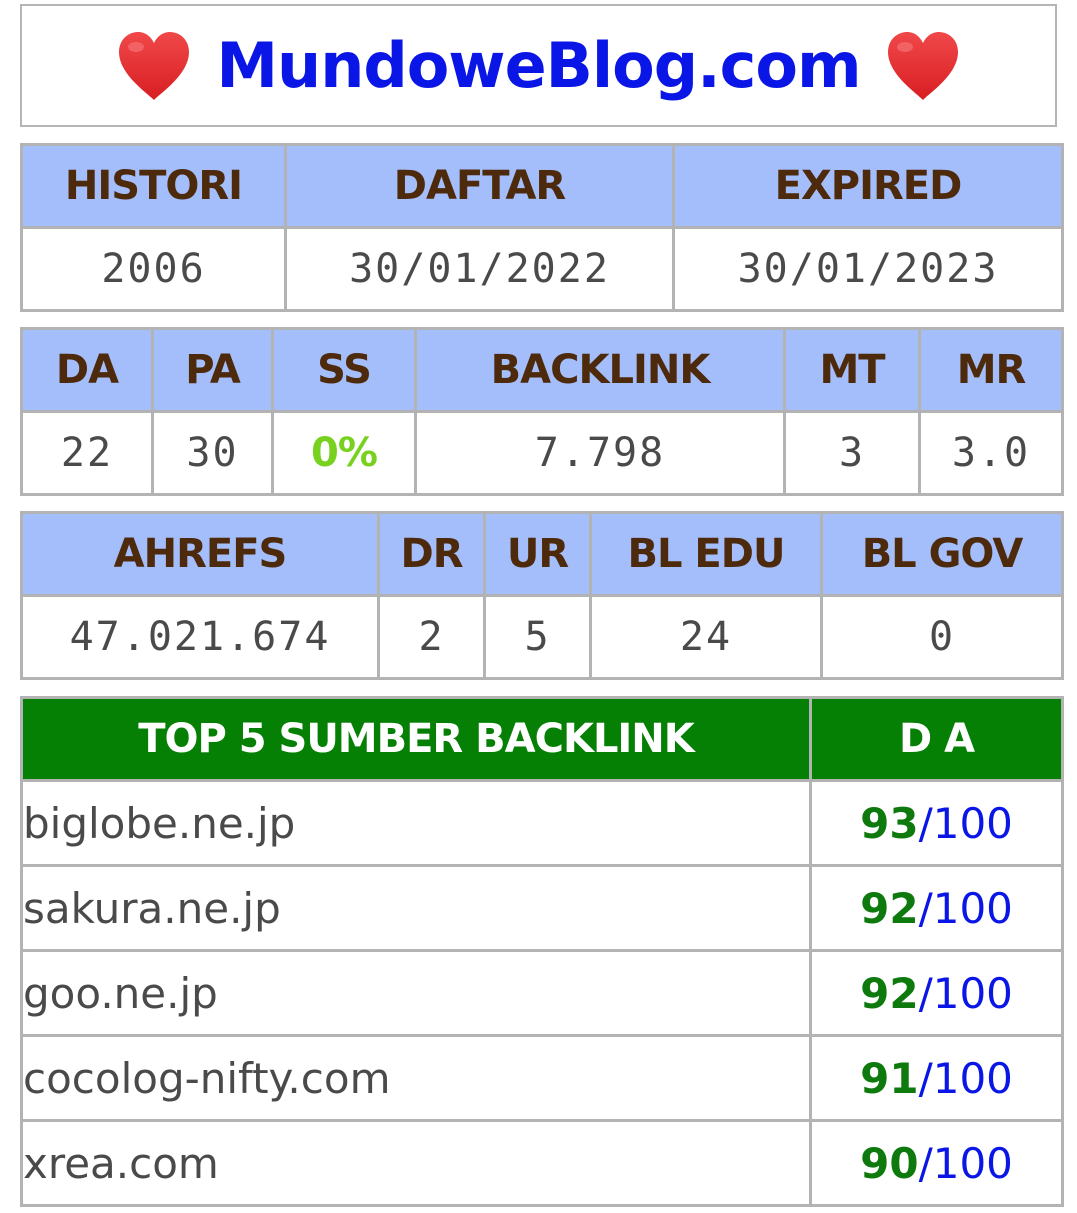 The image size is (1077, 1213). Describe the element at coordinates (600, 370) in the screenshot. I see `backlink-header: BACKLINK` at that location.